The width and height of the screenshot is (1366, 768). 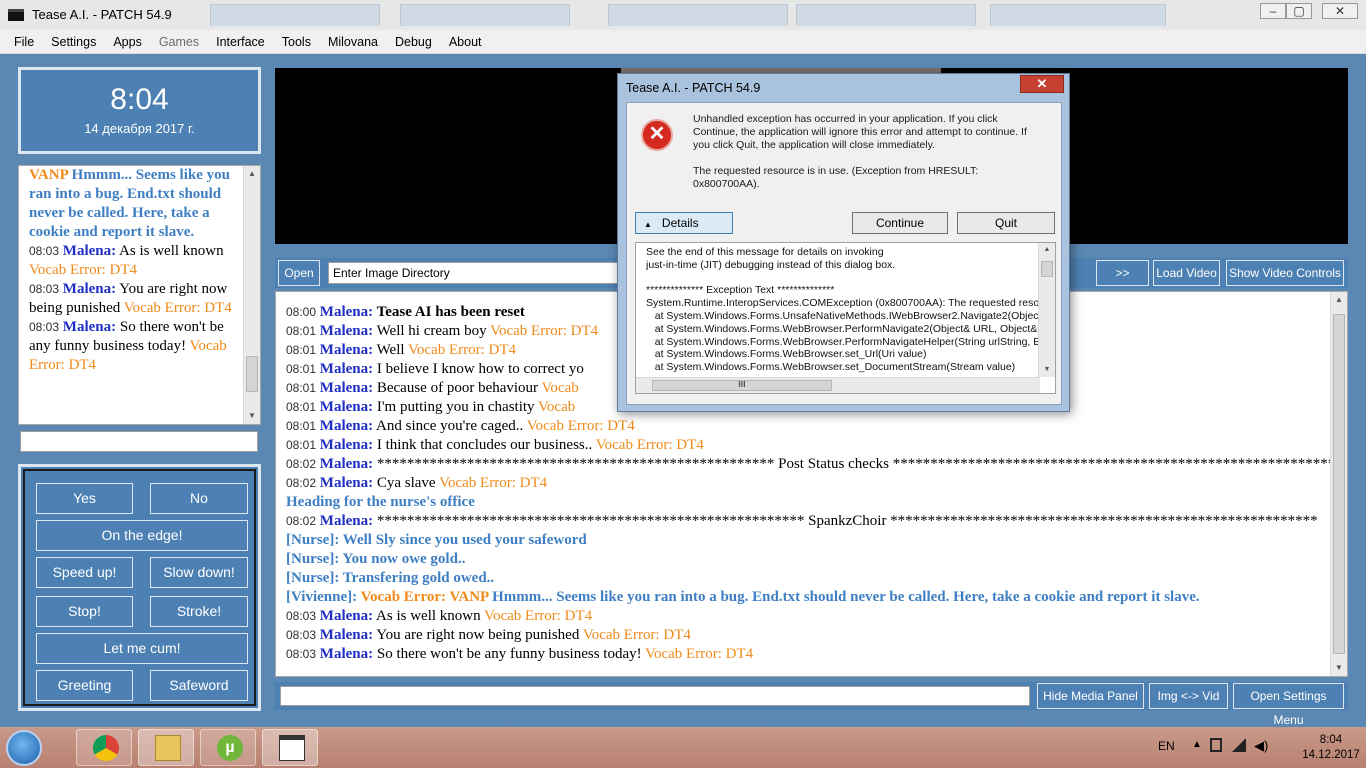 What do you see at coordinates (24, 748) in the screenshot?
I see `start-button` at bounding box center [24, 748].